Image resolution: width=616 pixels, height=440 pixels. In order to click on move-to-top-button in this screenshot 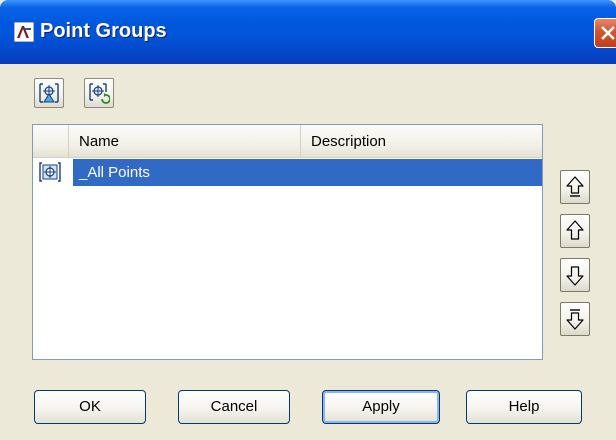, I will do `click(575, 187)`.